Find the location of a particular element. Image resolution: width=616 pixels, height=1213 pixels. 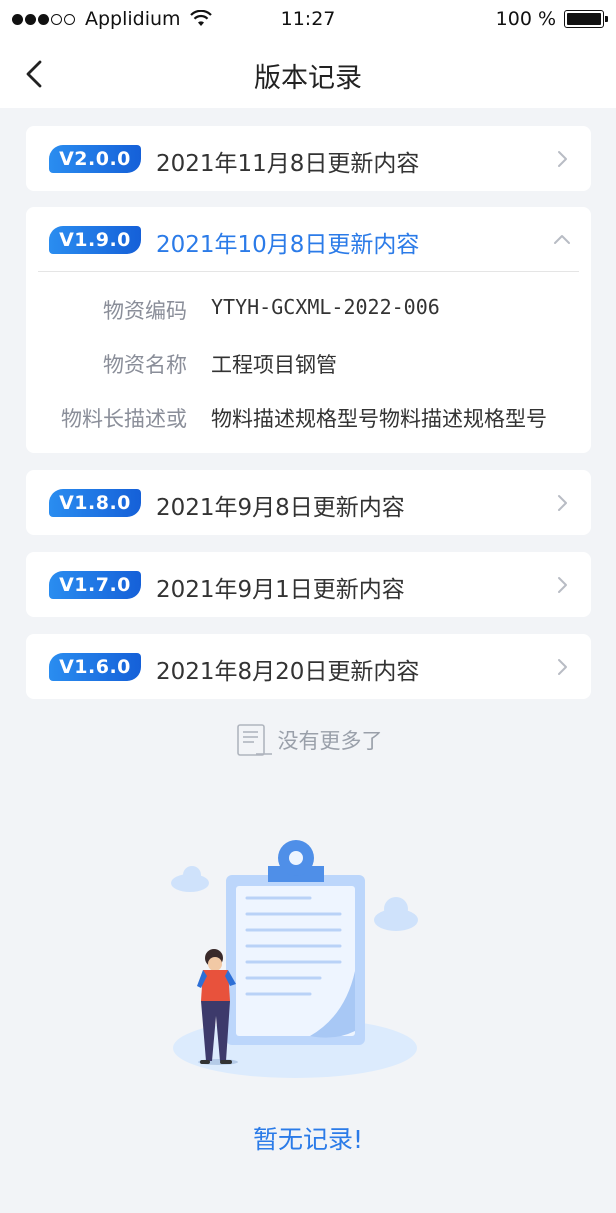

detail-value: YTYH-GCXML-2022-006 is located at coordinates (325, 307).